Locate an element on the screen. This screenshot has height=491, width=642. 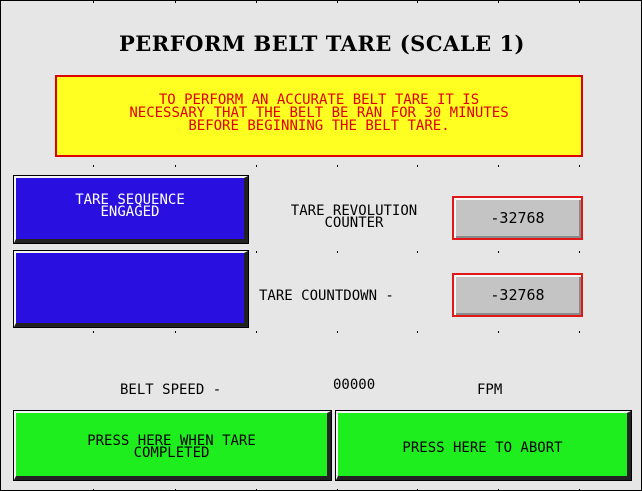
tare-sequence-label-line2: ENGAGED is located at coordinates (130, 212).